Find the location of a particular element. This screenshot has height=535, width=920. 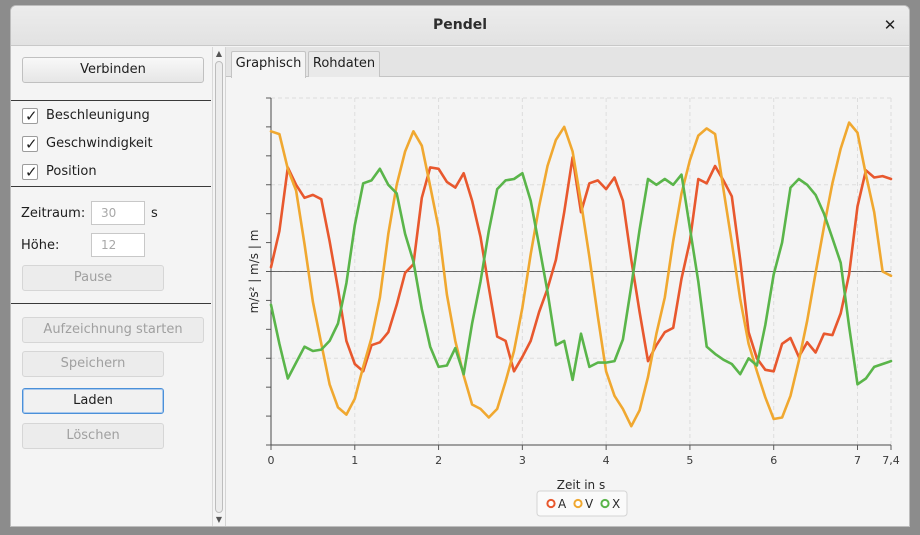

hoehe-input: 12 is located at coordinates (118, 245).